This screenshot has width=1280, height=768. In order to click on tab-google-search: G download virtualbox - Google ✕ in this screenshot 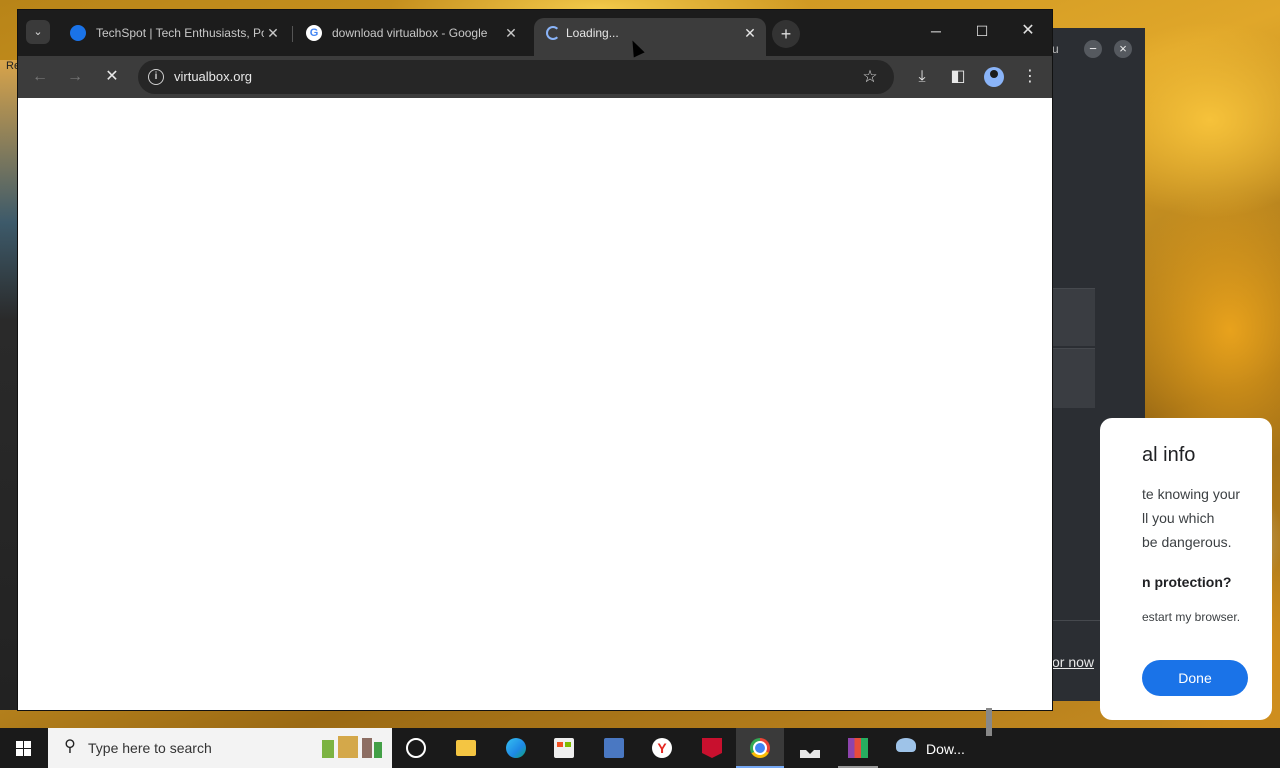, I will do `click(410, 37)`.